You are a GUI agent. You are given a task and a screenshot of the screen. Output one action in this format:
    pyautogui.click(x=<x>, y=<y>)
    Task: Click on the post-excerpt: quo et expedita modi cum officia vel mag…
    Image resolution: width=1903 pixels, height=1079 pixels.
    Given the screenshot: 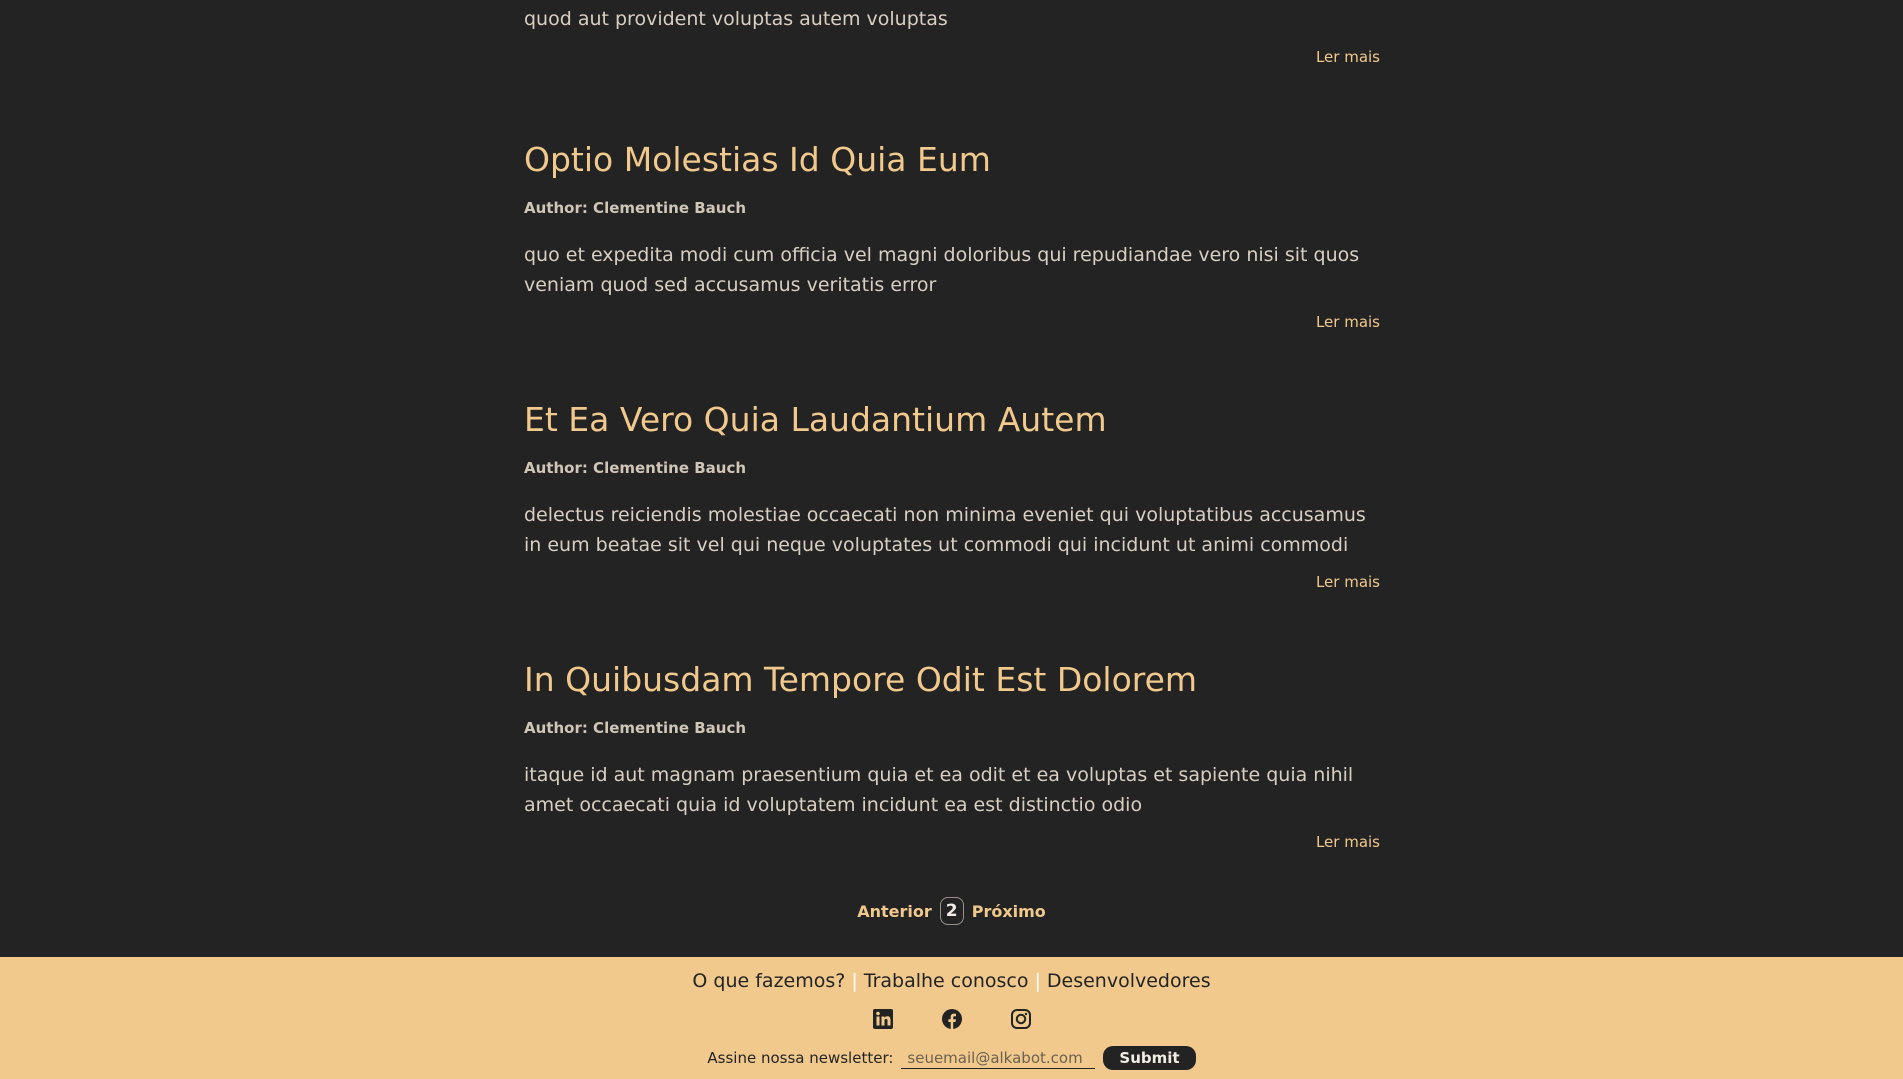 What is the action you would take?
    pyautogui.click(x=942, y=270)
    